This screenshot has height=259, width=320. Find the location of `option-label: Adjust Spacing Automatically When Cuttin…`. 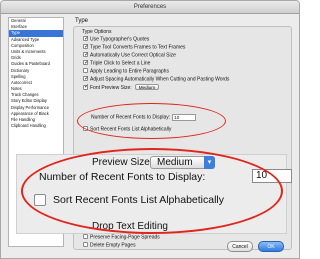

option-label: Adjust Spacing Automatically When Cuttin… is located at coordinates (160, 79).